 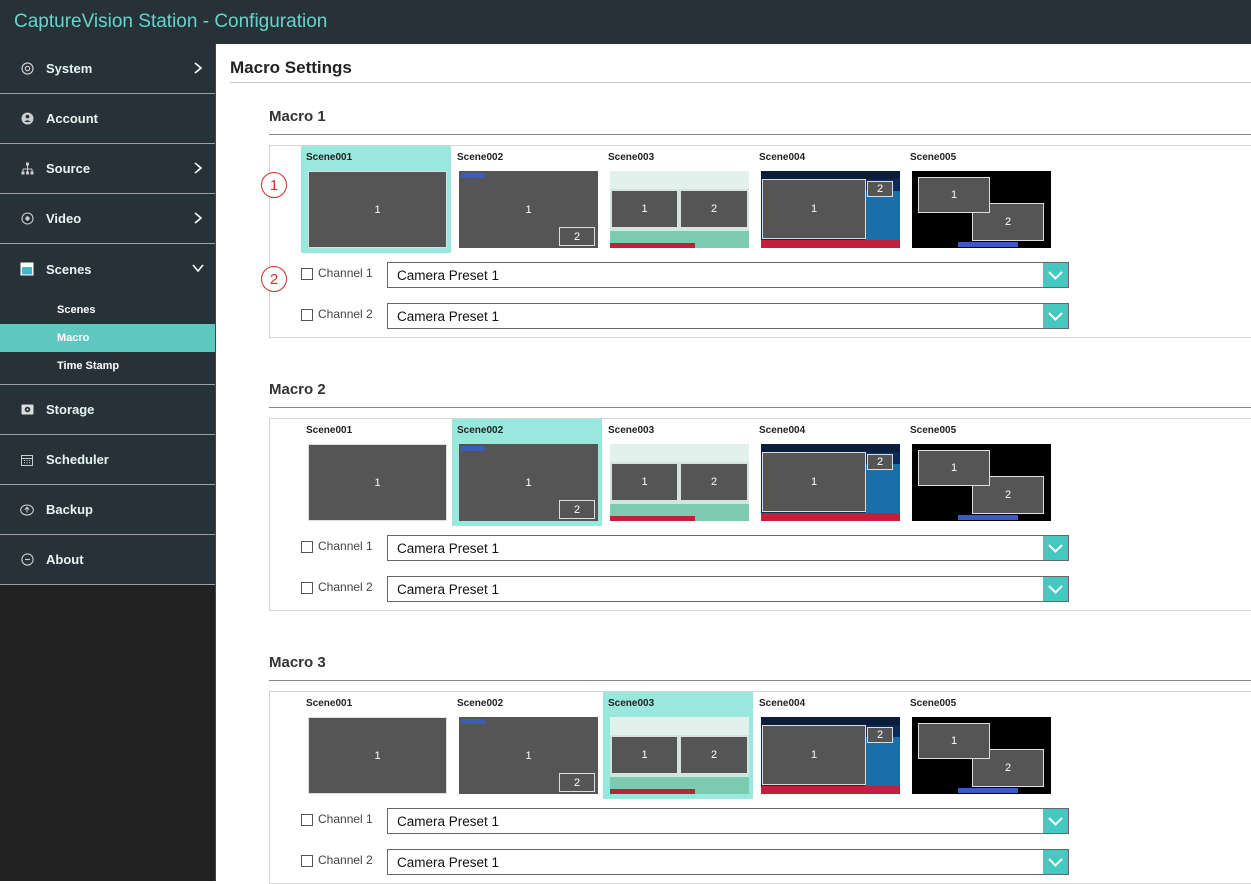 I want to click on sidebar-item-label: About, so click(x=65, y=559).